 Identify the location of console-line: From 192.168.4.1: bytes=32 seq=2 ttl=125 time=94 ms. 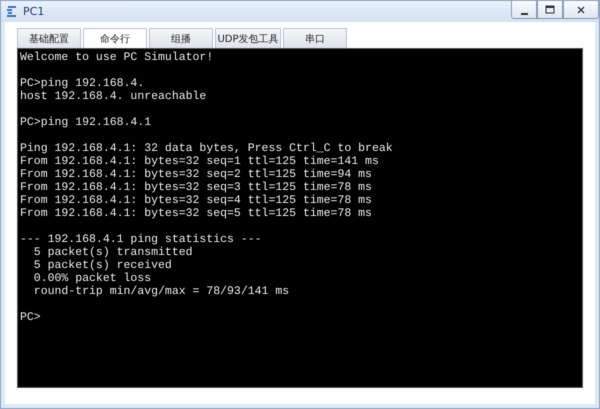
(196, 174).